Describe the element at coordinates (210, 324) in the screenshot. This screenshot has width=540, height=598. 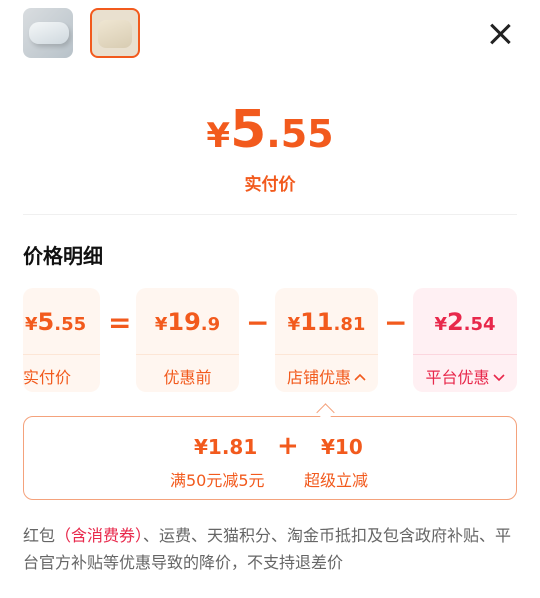
I see `value-decimal: .9` at that location.